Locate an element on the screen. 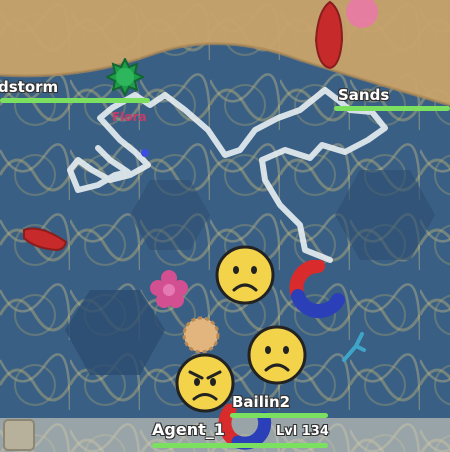 The width and height of the screenshot is (450, 452). peach-blob-icon is located at coordinates (201, 335).